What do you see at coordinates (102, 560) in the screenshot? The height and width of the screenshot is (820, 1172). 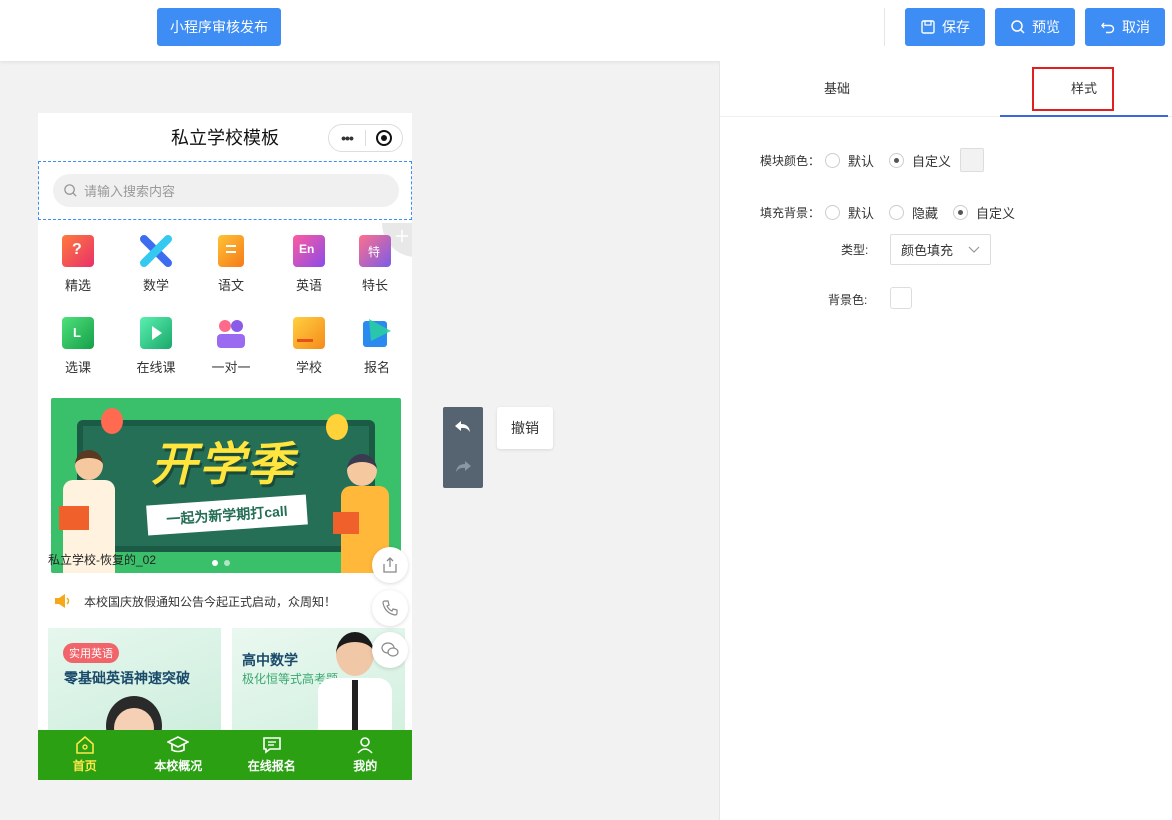 I see `banner-caption: 私立学校-恢复的_02` at bounding box center [102, 560].